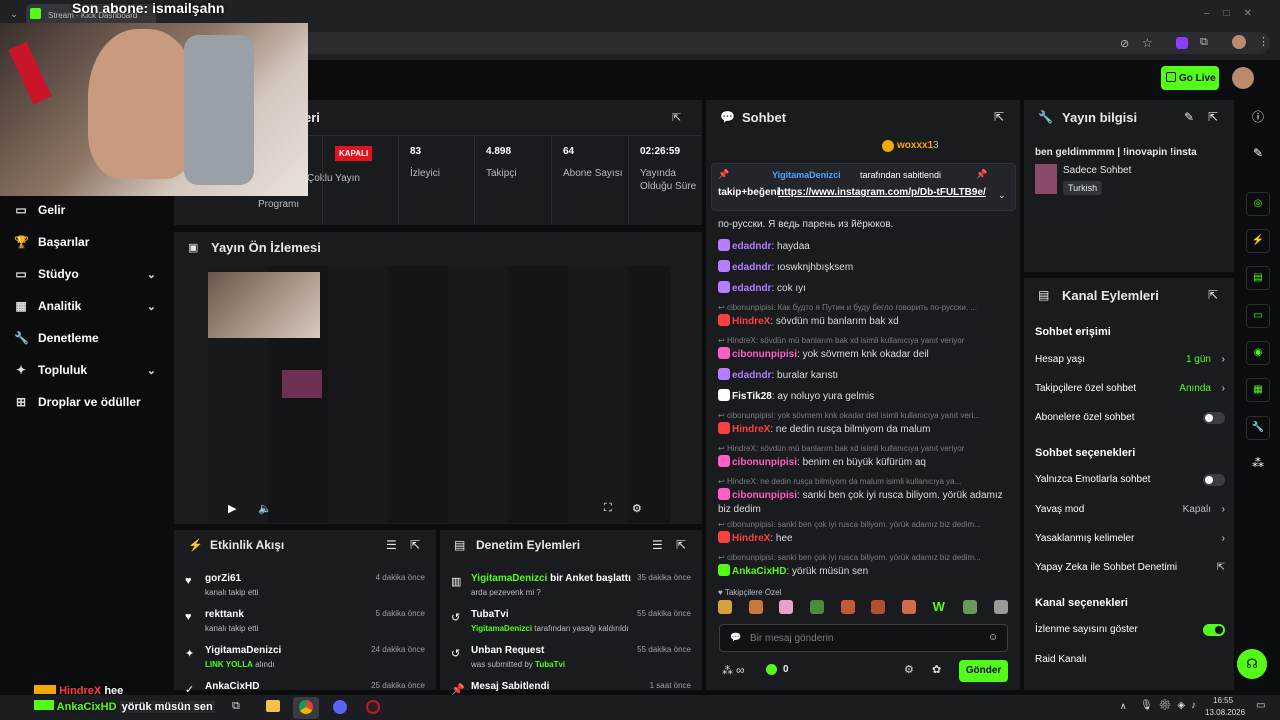 Image resolution: width=1280 pixels, height=720 pixels. I want to click on chat-username: FisTik28, so click(752, 396).